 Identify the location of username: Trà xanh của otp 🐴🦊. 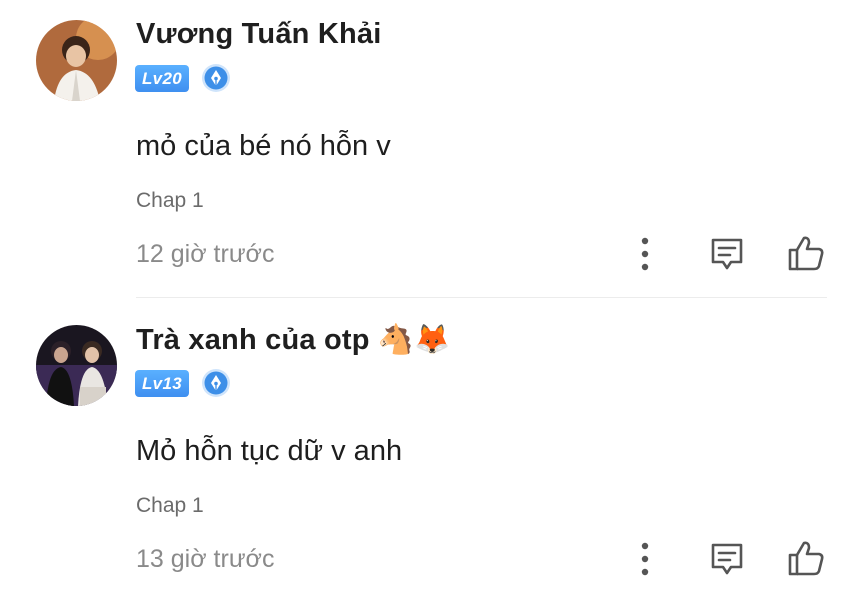
(293, 340).